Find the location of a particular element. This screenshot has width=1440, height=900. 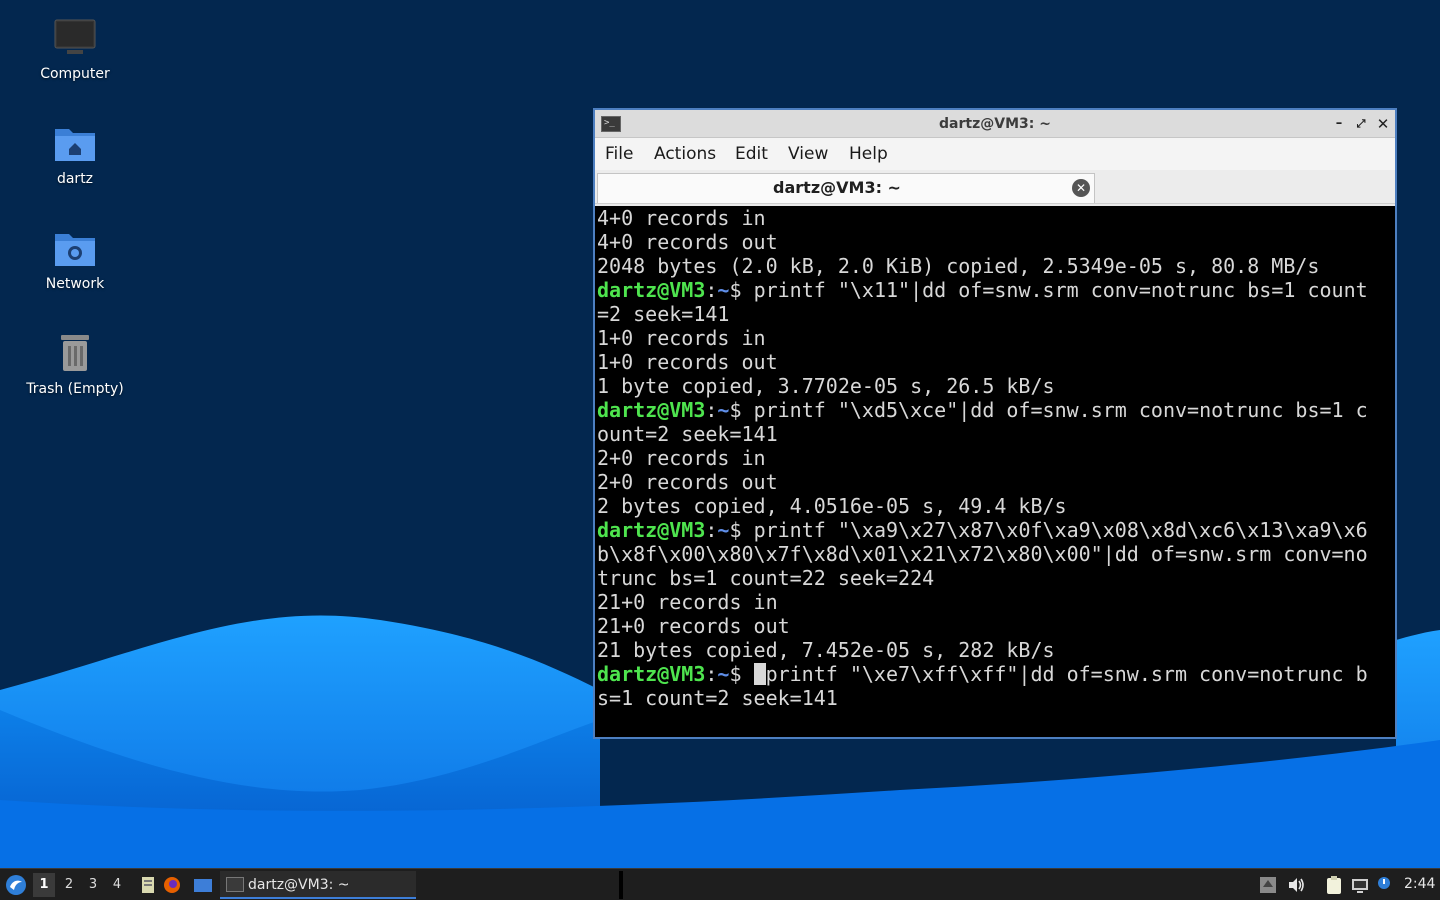

clipboard-icon is located at coordinates (1334, 885).